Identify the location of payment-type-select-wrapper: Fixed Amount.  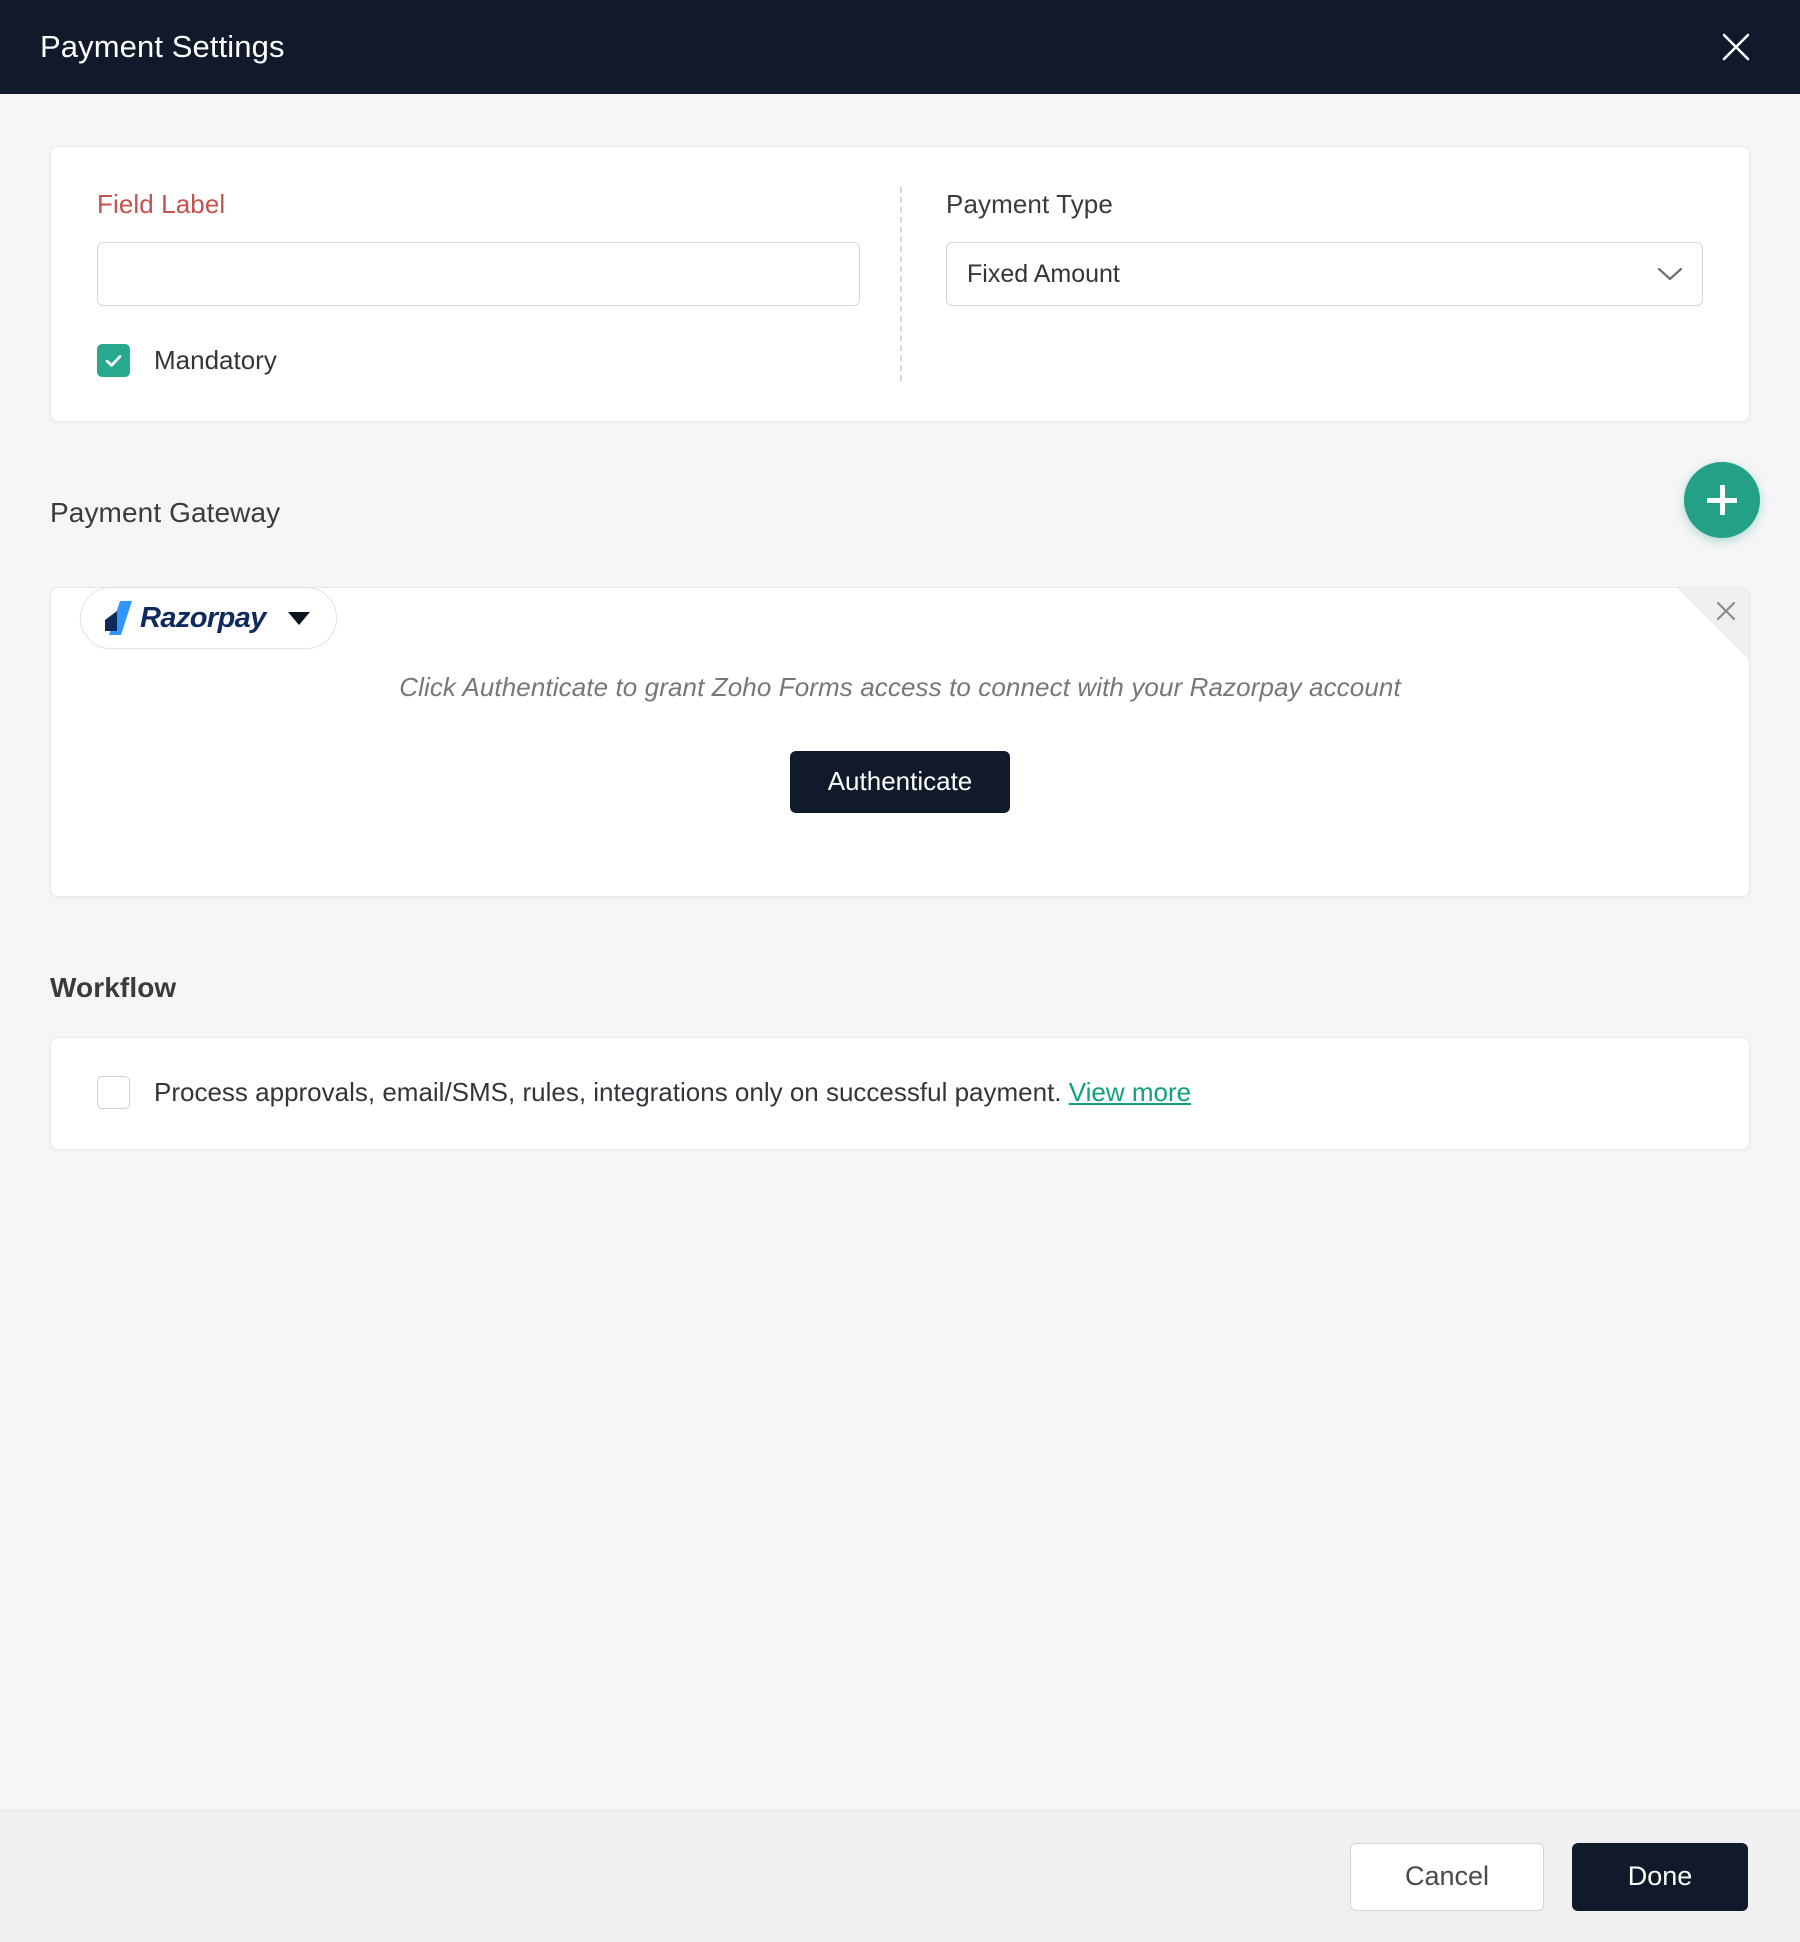
(1324, 274).